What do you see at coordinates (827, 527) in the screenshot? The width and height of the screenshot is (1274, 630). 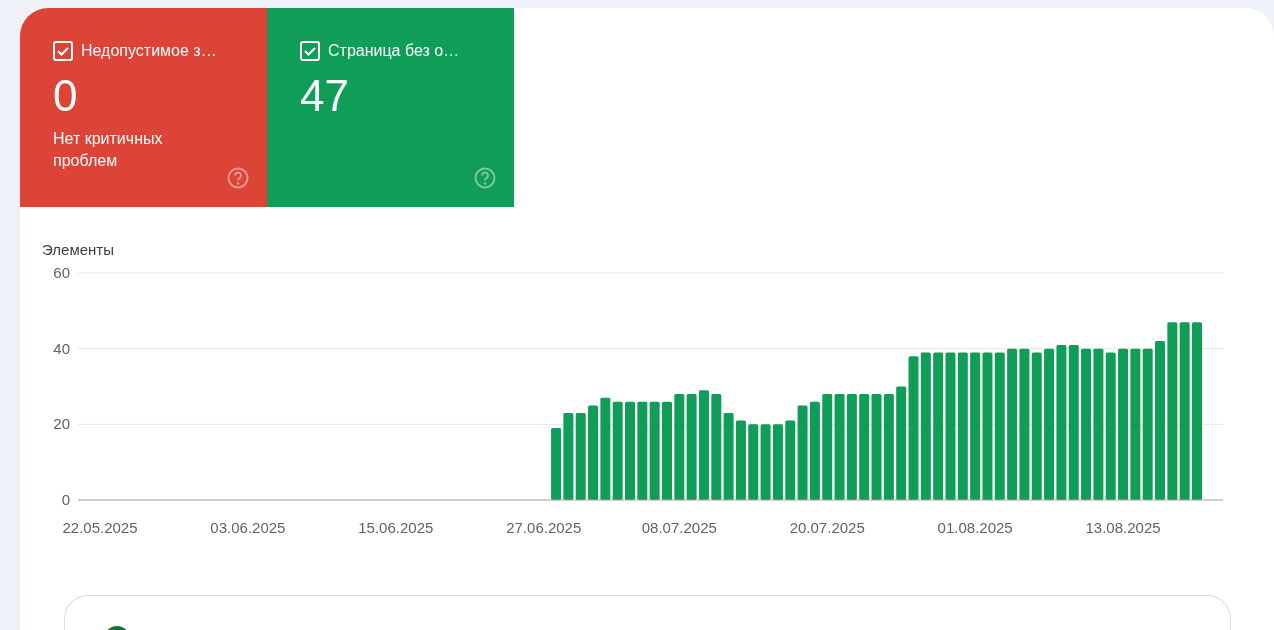 I see `axis-label: 20.07.2025` at bounding box center [827, 527].